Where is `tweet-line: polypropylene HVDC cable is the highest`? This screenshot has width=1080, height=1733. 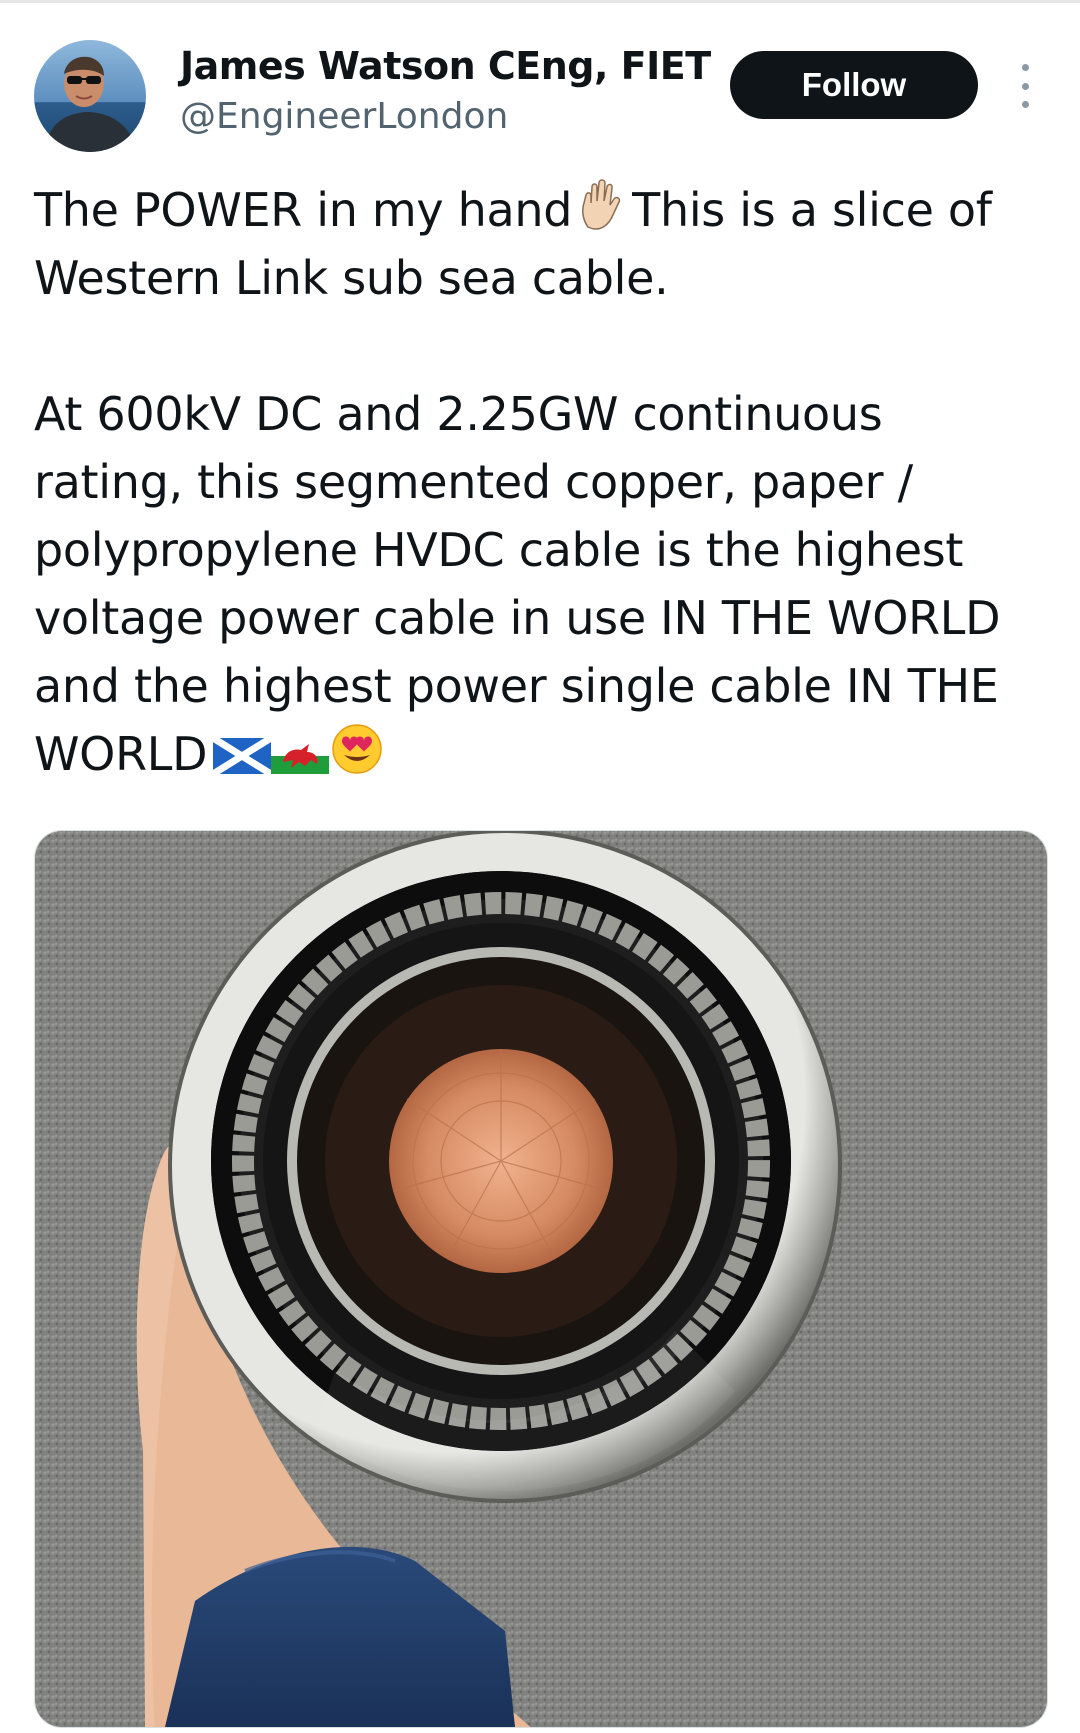 tweet-line: polypropylene HVDC cable is the highest is located at coordinates (499, 550).